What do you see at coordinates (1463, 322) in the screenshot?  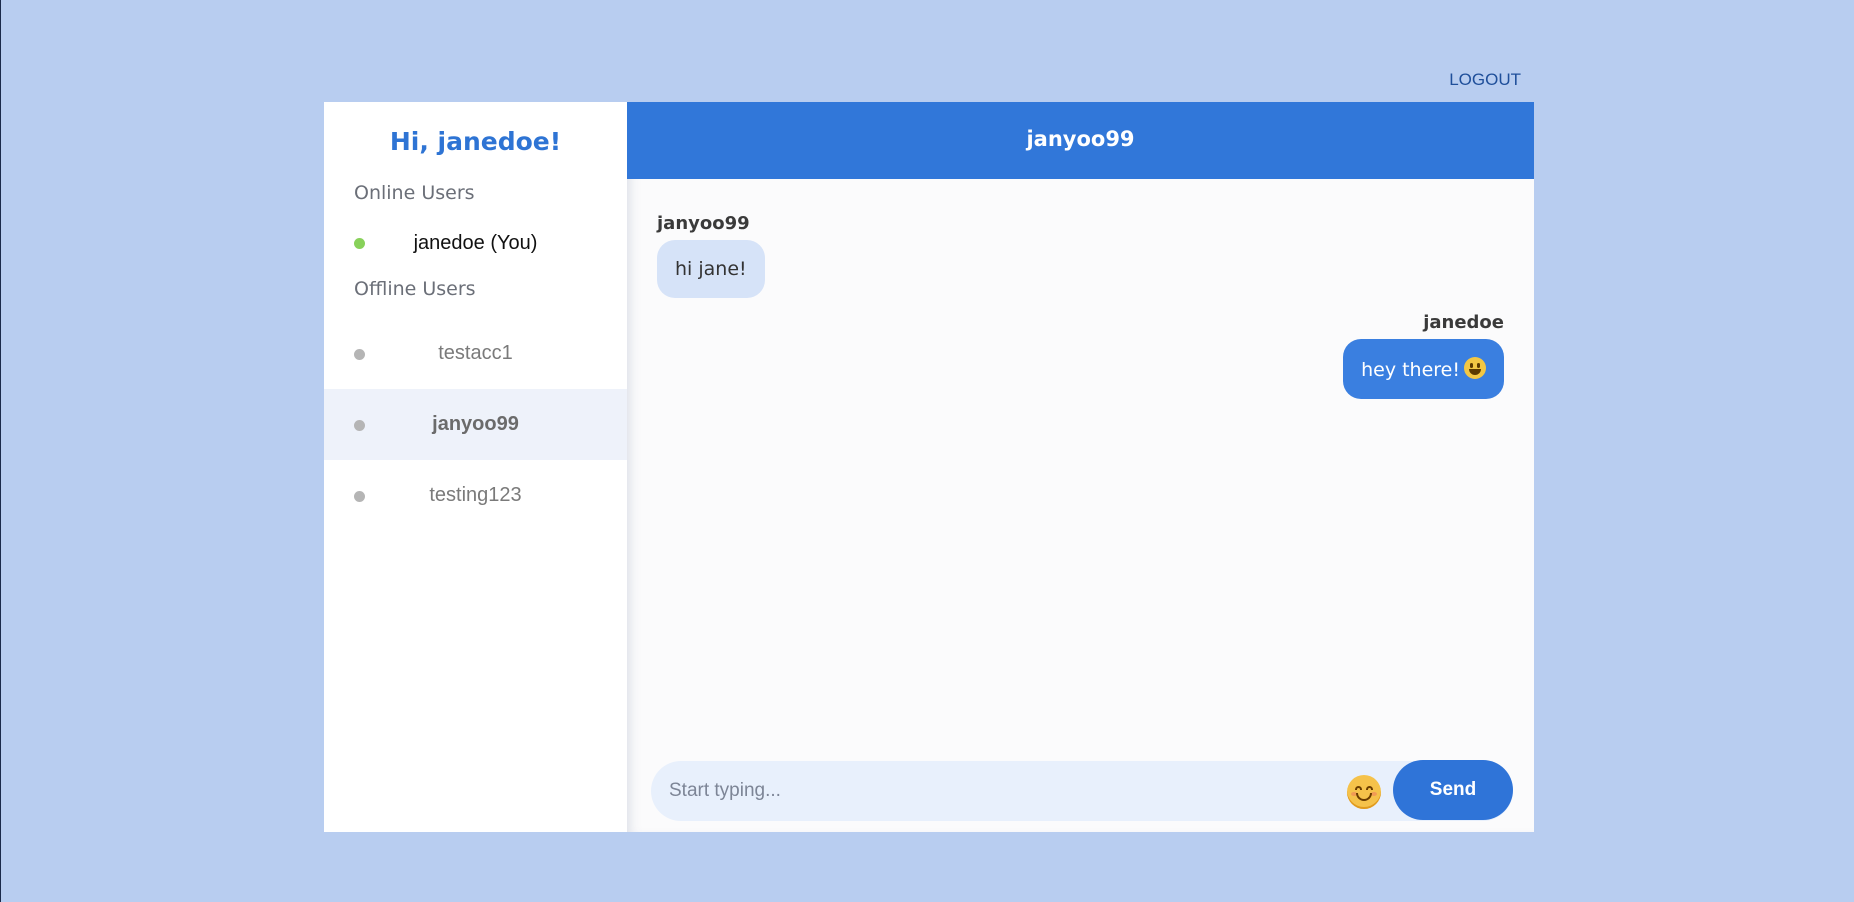 I see `message-sender: janedoe` at bounding box center [1463, 322].